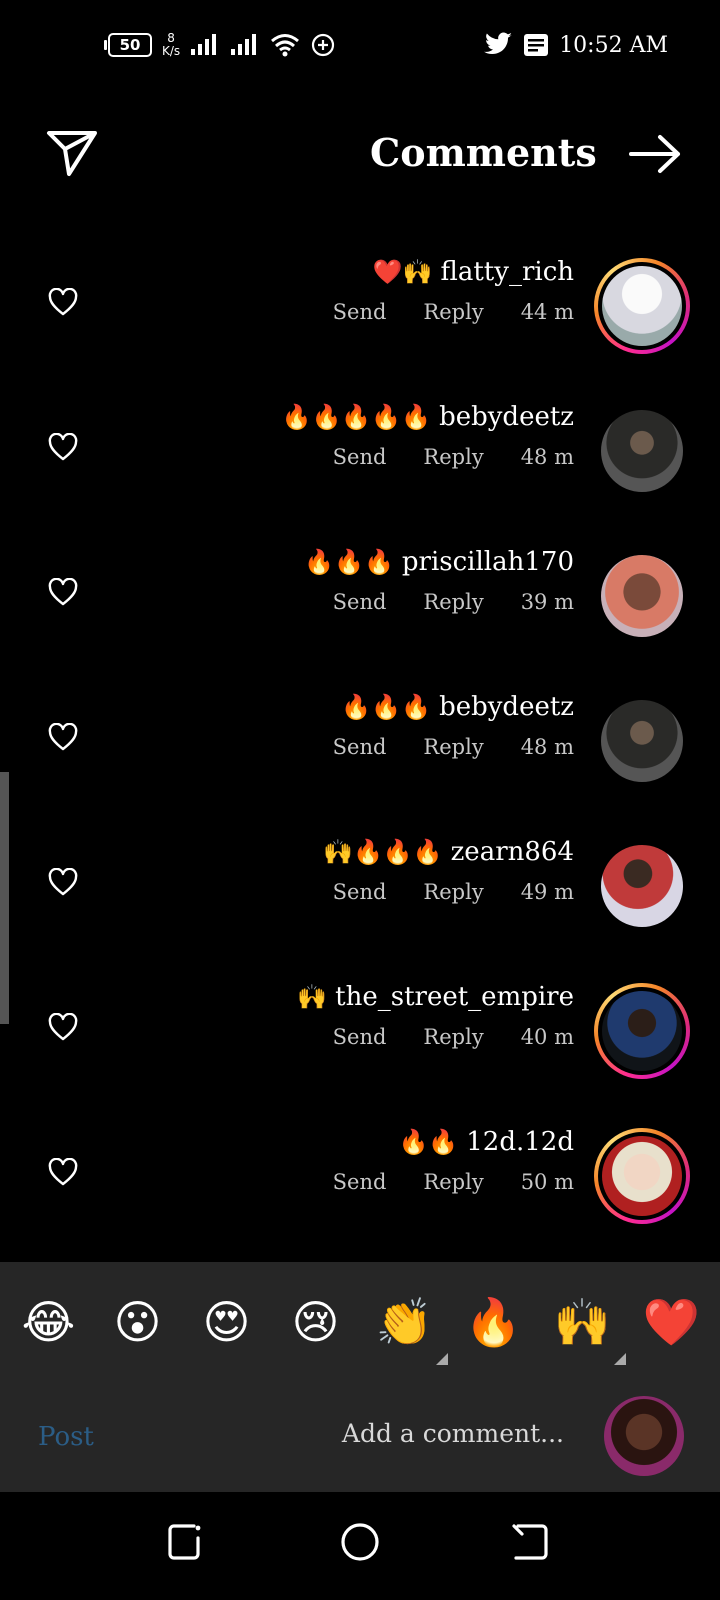 Image resolution: width=720 pixels, height=1600 pixels. I want to click on clock: 10:52 AM, so click(613, 45).